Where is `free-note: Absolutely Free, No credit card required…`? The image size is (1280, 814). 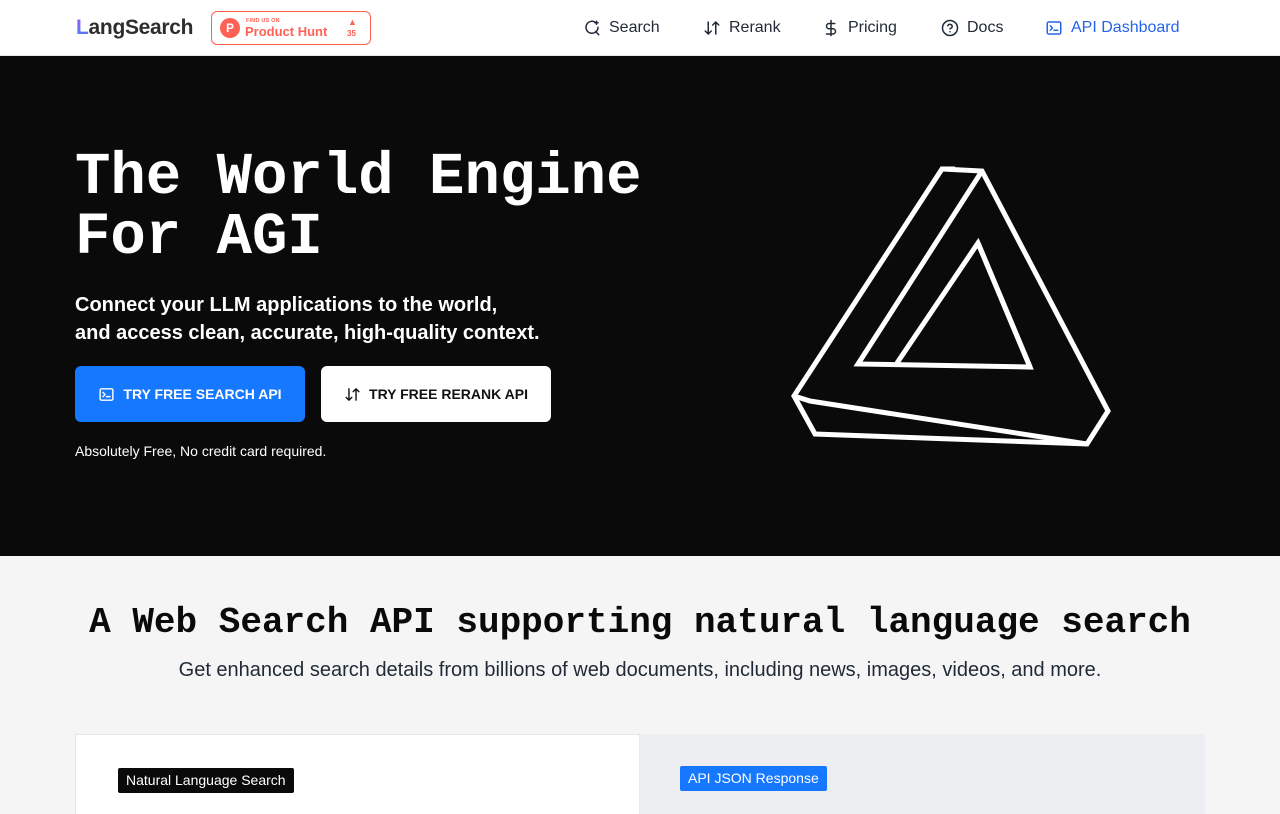
free-note: Absolutely Free, No credit card required… is located at coordinates (201, 451).